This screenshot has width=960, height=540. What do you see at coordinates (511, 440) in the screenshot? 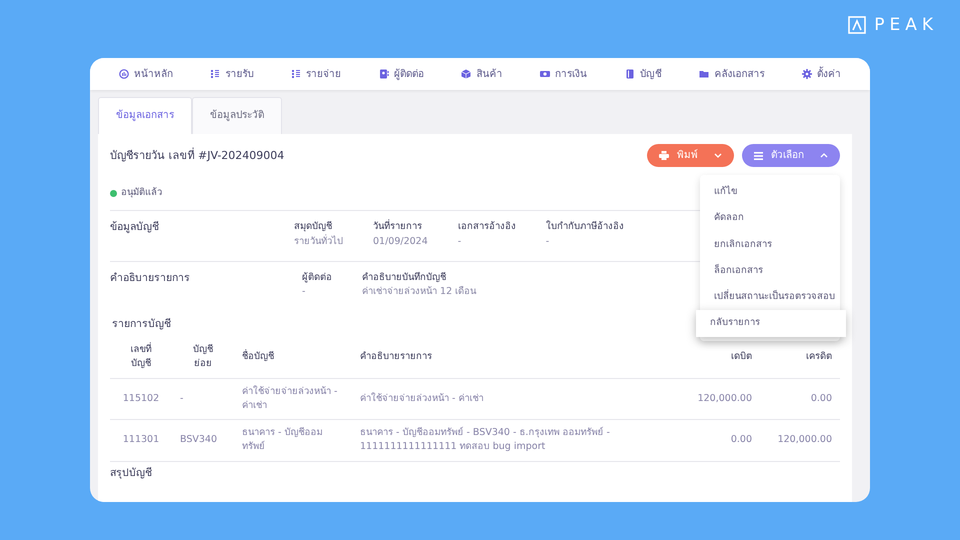
I see `table-cell: ธนาคาร - บัญชีออมทรัพย์ - BSV340 - ธ.กรุงเทพ ออมทรัพย์ - 1111111111111111 ทดสอบ bug import` at bounding box center [511, 440].